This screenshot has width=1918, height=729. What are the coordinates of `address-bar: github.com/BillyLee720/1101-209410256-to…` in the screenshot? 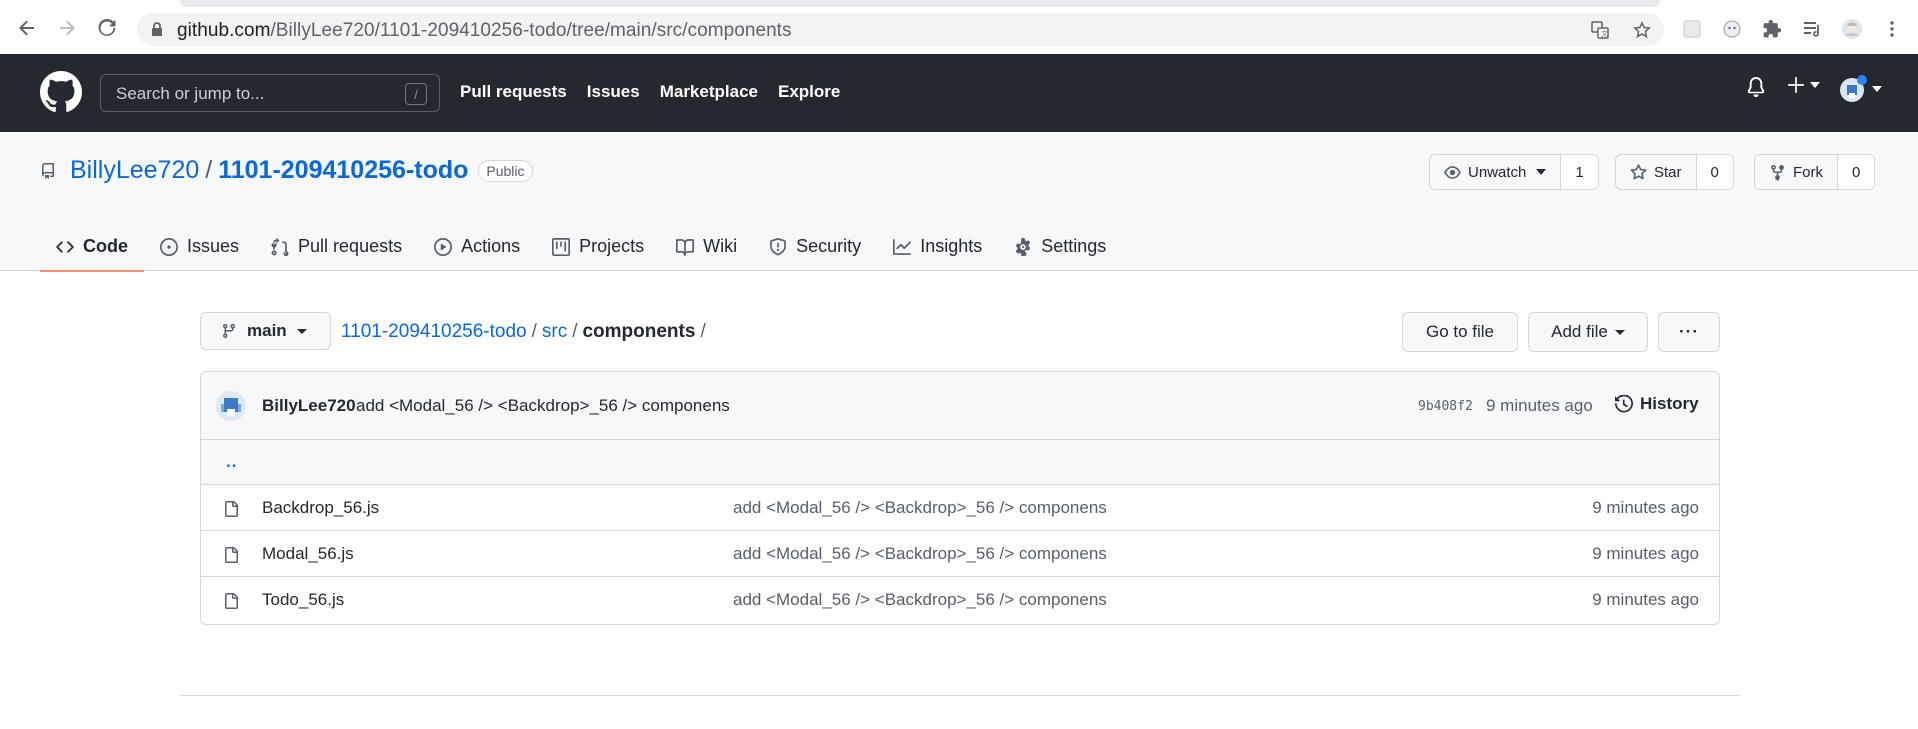 It's located at (900, 29).